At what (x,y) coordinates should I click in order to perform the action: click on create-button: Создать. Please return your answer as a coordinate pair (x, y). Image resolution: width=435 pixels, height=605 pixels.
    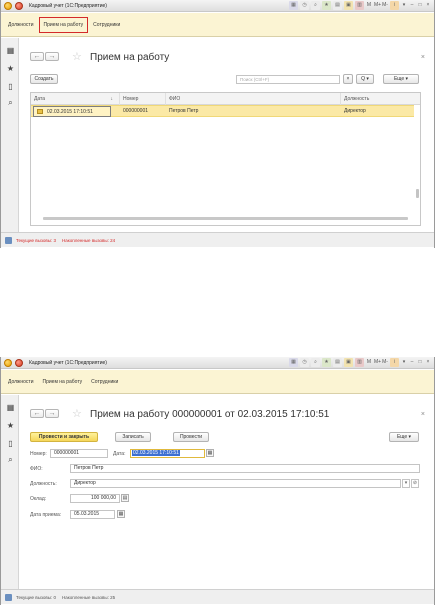
    Looking at the image, I should click on (44, 79).